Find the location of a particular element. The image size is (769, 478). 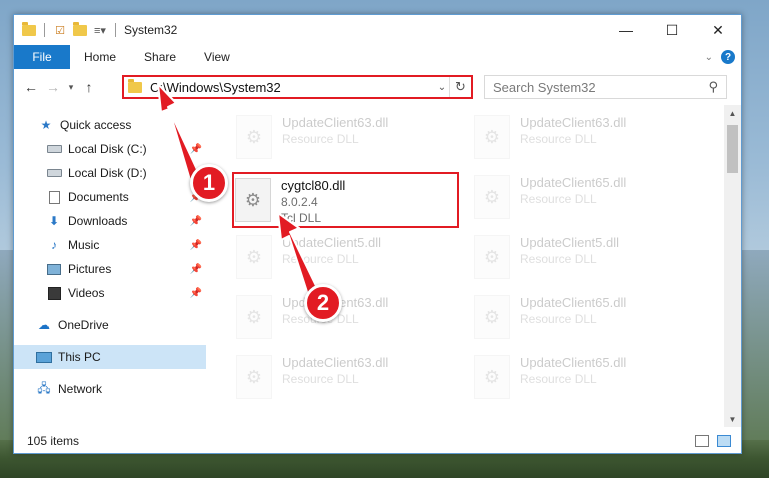

vertical-scrollbar: ▲ ▼ is located at coordinates (732, 266).